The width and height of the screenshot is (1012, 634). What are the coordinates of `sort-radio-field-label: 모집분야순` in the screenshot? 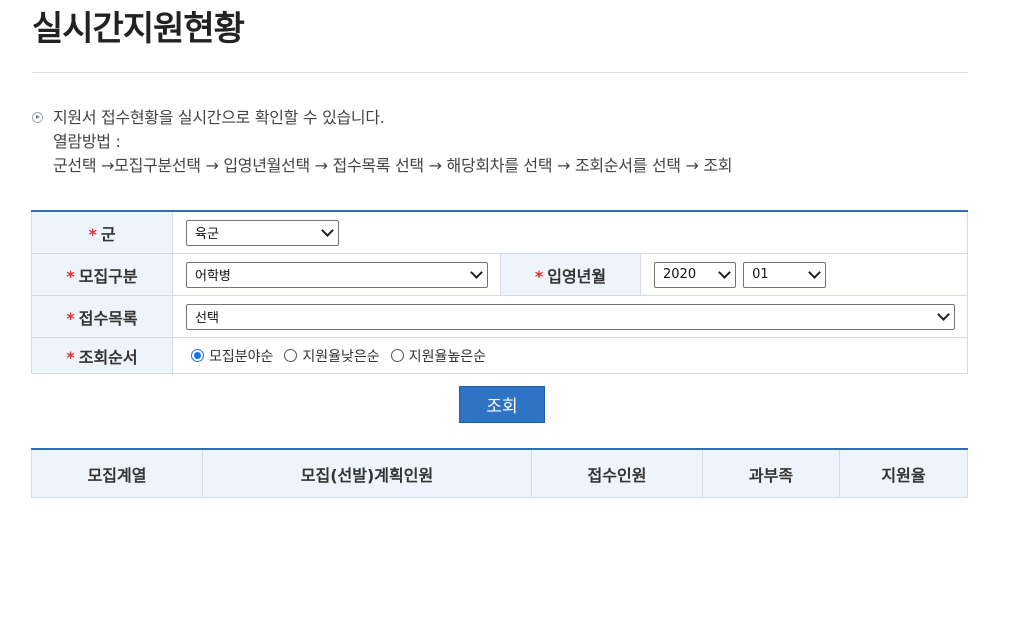 It's located at (241, 356).